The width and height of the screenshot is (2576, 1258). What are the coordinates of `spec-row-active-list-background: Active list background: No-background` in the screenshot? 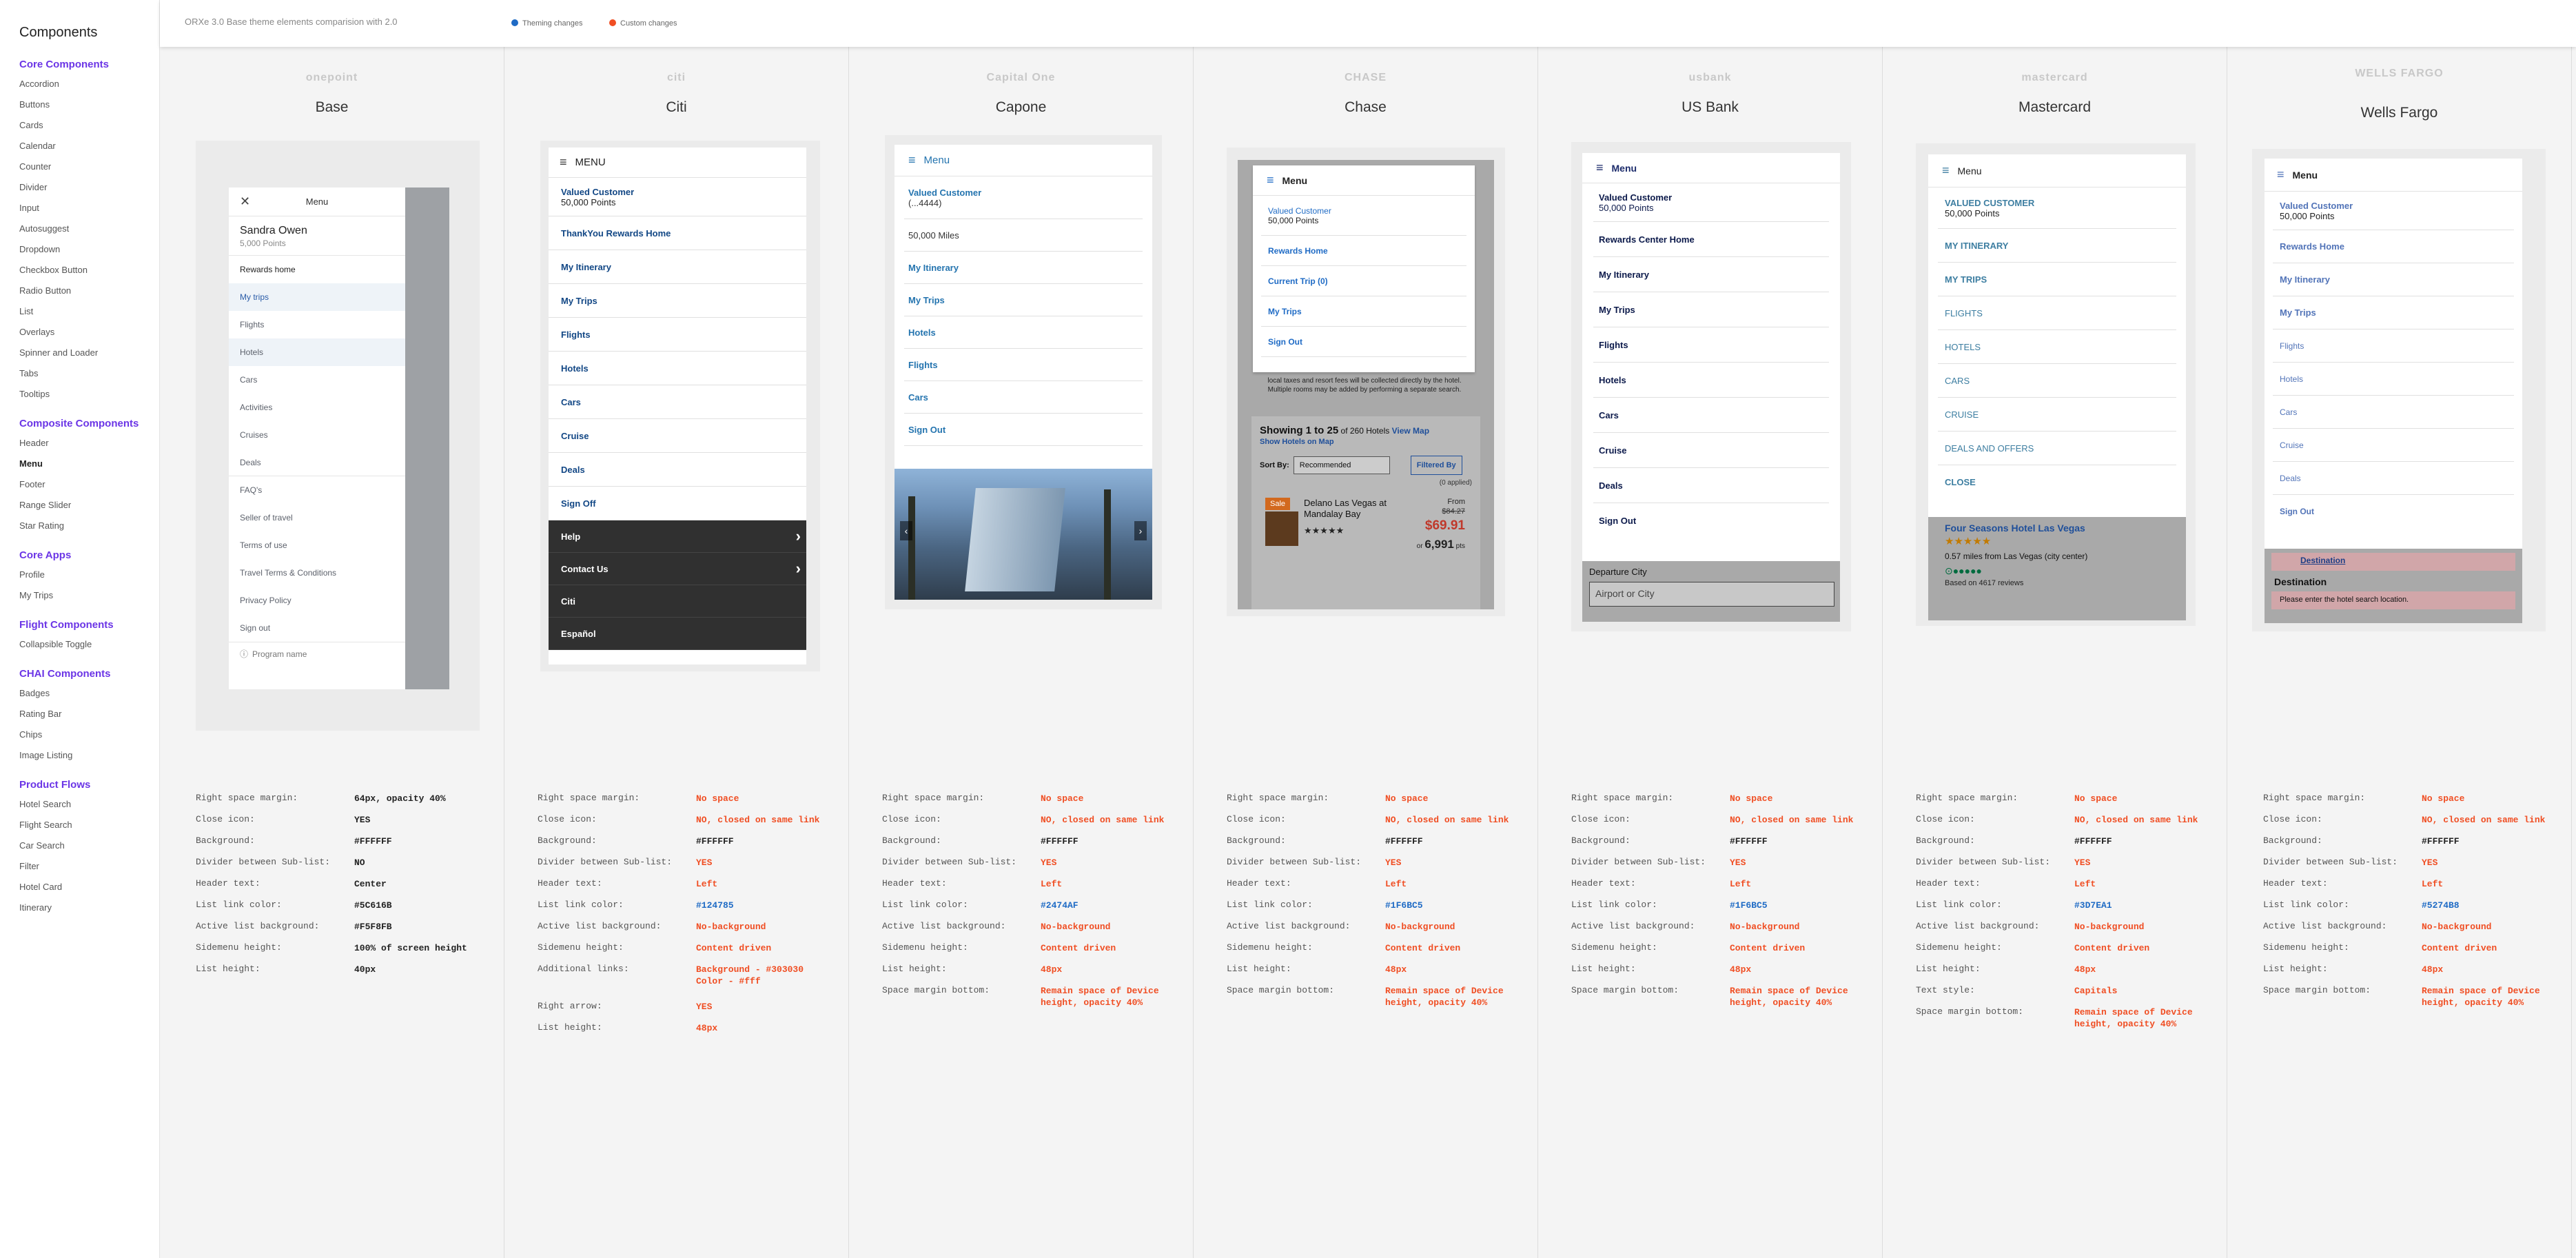 It's located at (2067, 931).